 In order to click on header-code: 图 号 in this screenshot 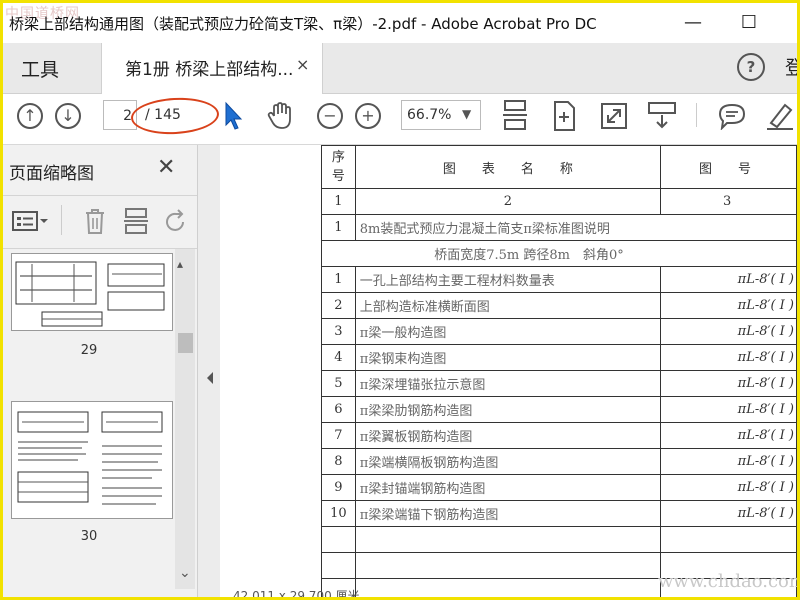, I will do `click(728, 167)`.